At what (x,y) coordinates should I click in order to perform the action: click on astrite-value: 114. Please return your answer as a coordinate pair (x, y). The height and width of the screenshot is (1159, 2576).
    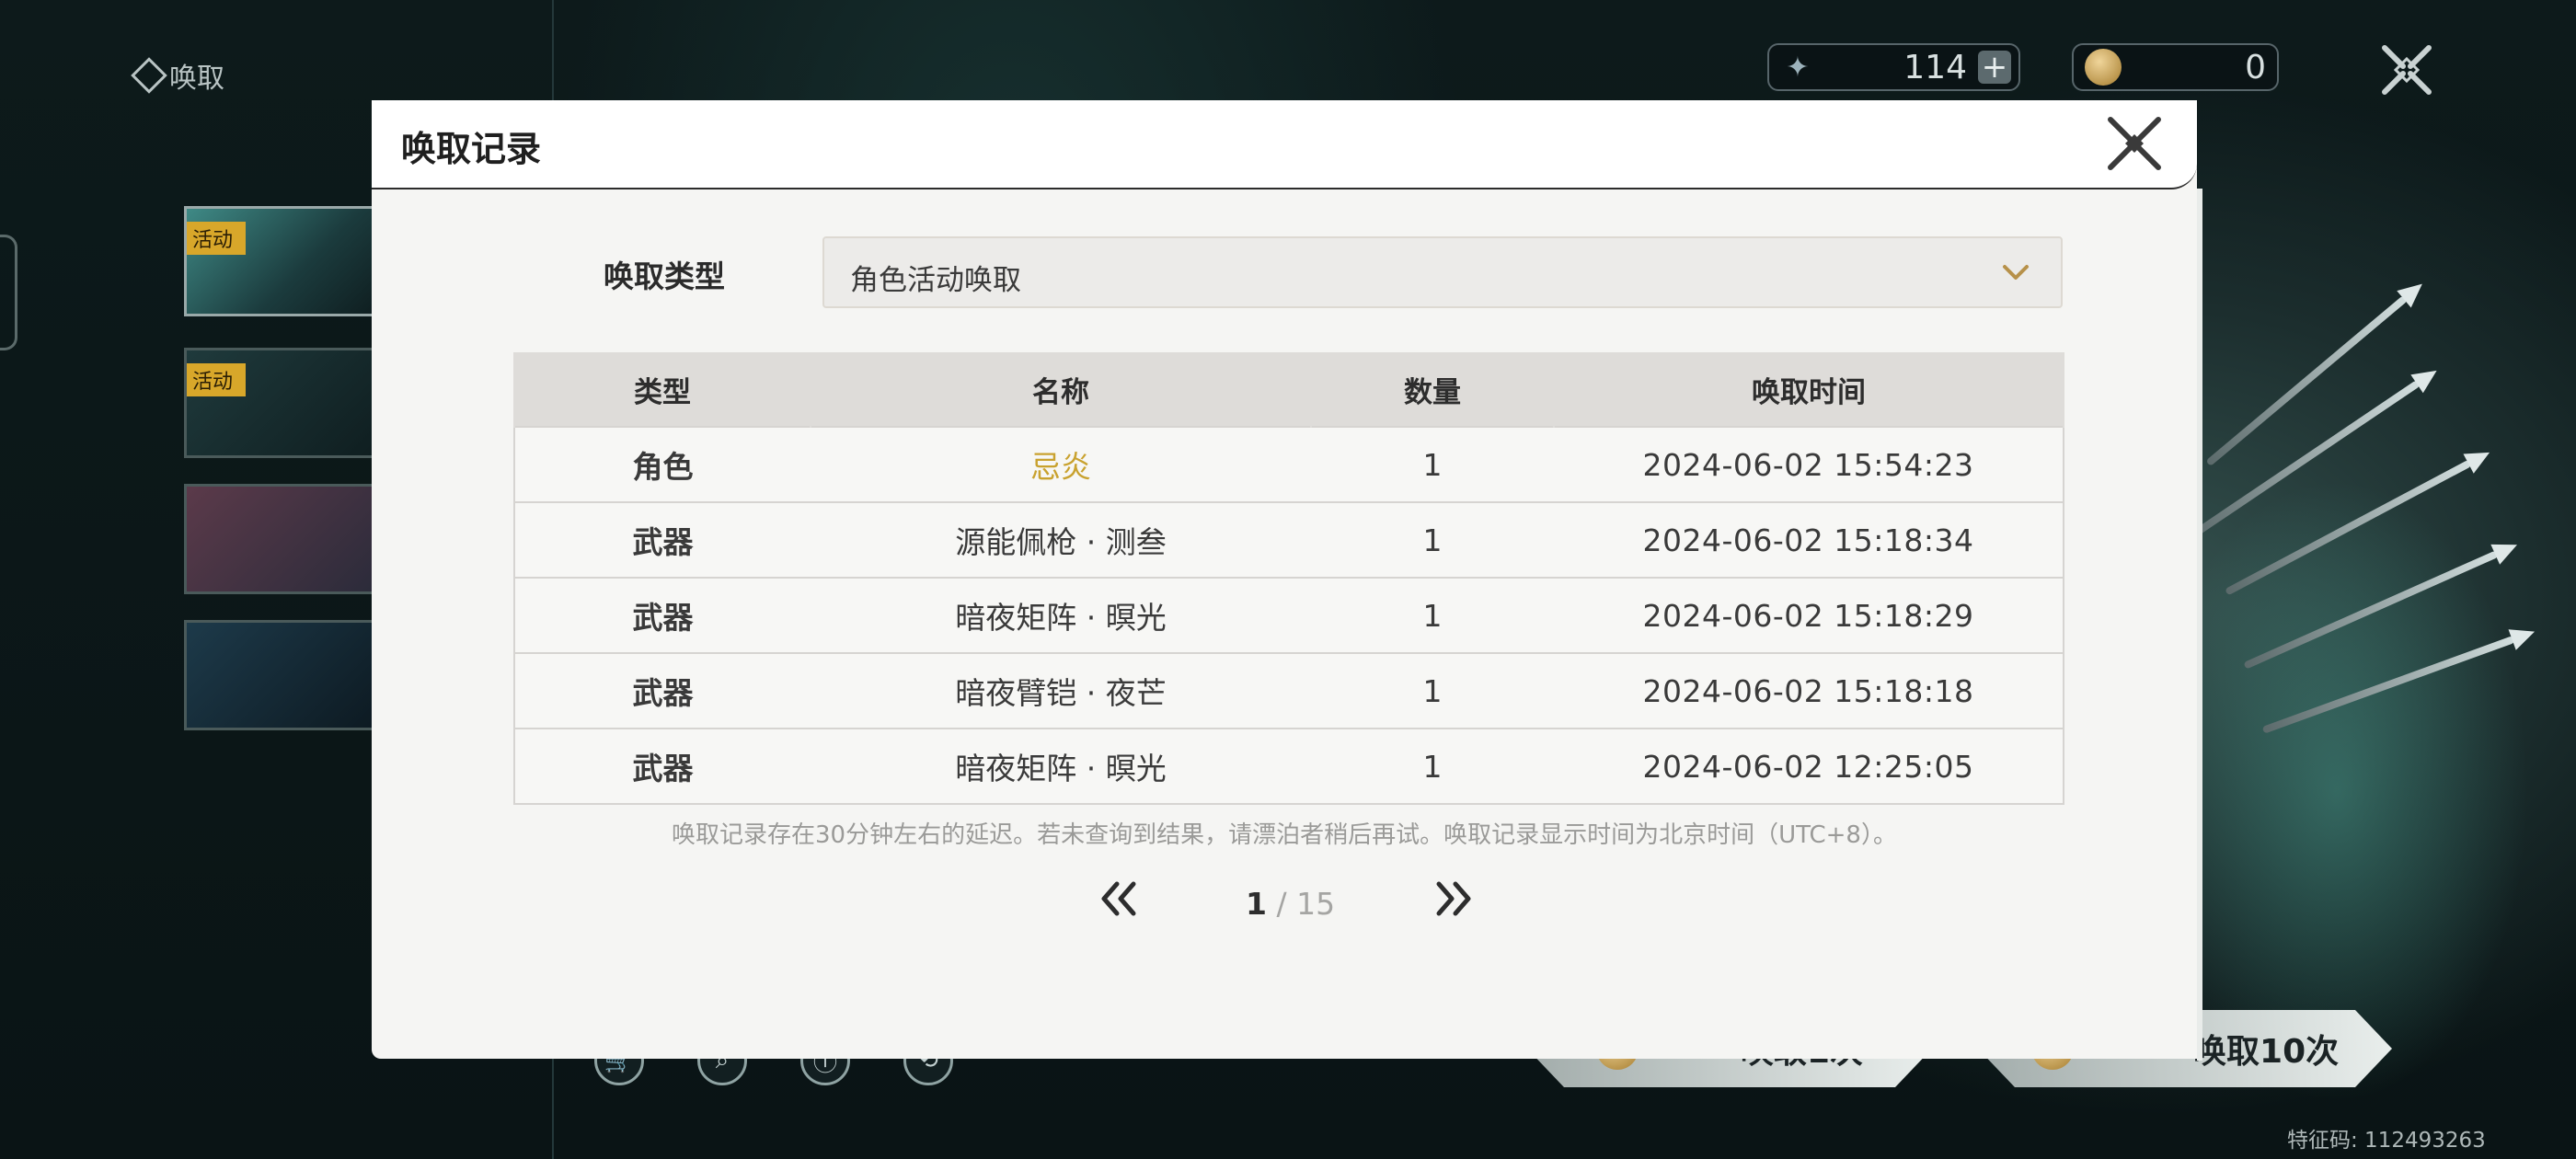
    Looking at the image, I should click on (1935, 67).